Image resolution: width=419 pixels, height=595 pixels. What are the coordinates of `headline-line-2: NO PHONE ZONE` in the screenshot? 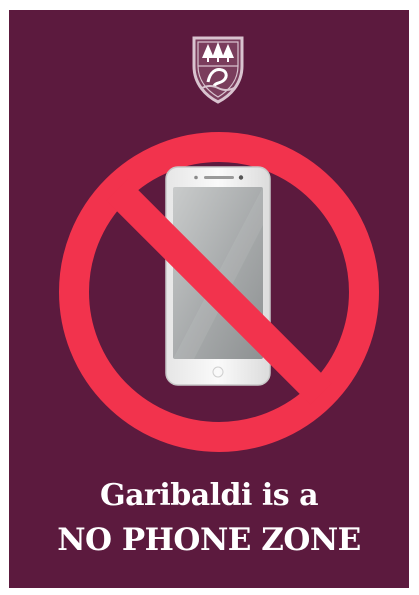 It's located at (209, 540).